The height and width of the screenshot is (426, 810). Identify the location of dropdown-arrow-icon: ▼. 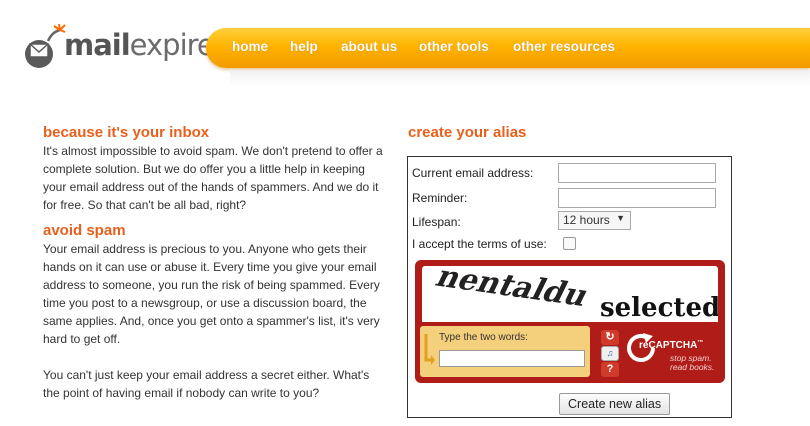
(620, 218).